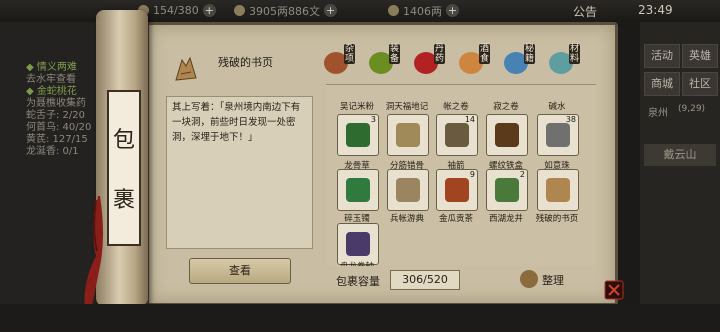 This screenshot has width=720, height=332. I want to click on item-label: 兵帐游典, so click(406, 219).